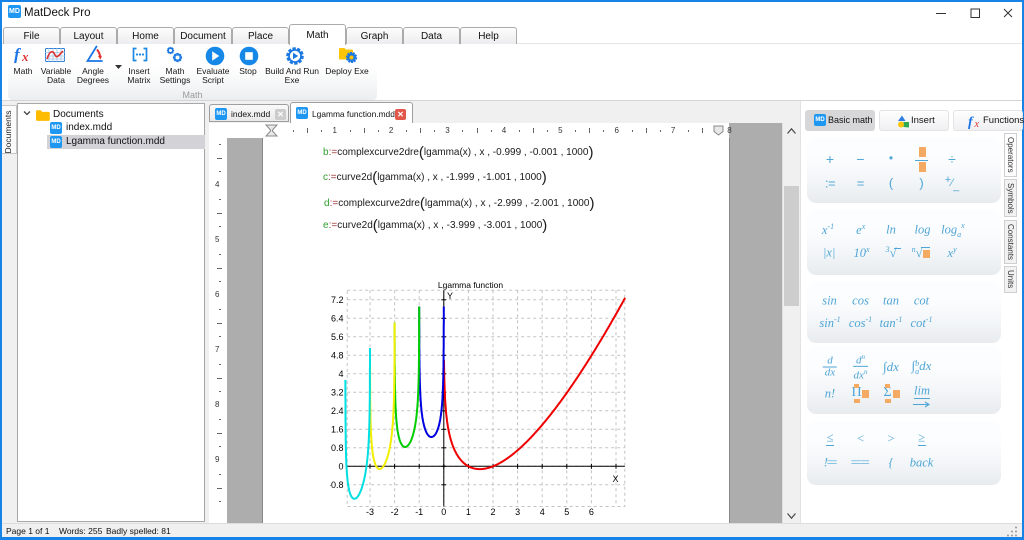 The height and width of the screenshot is (540, 1024). Describe the element at coordinates (470, 285) in the screenshot. I see `svg-text: Lgamma function` at that location.